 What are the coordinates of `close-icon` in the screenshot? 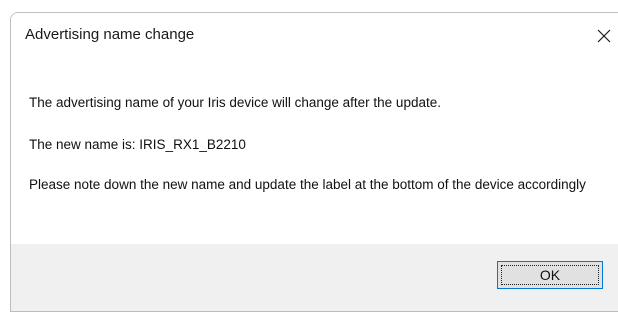 It's located at (604, 35).